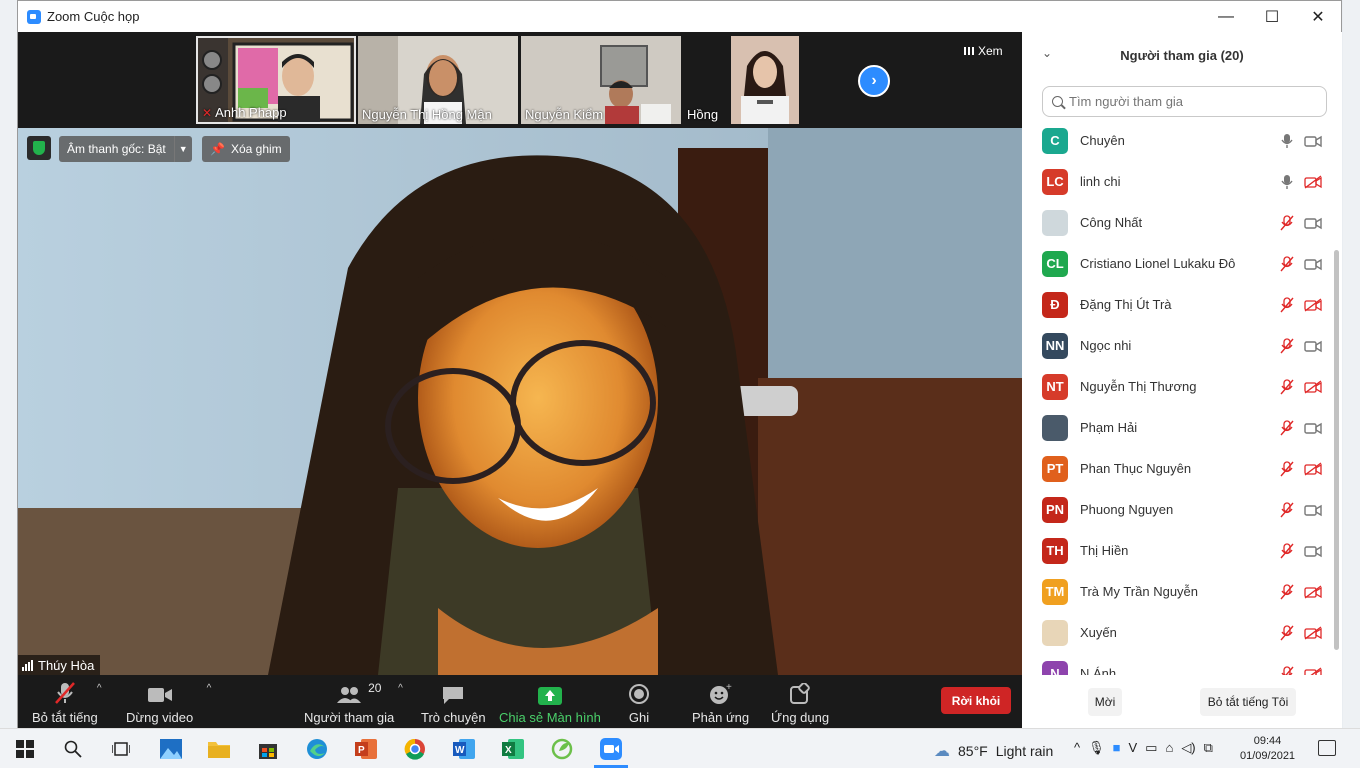  Describe the element at coordinates (171, 749) in the screenshot. I see `photos-app-icon` at that location.